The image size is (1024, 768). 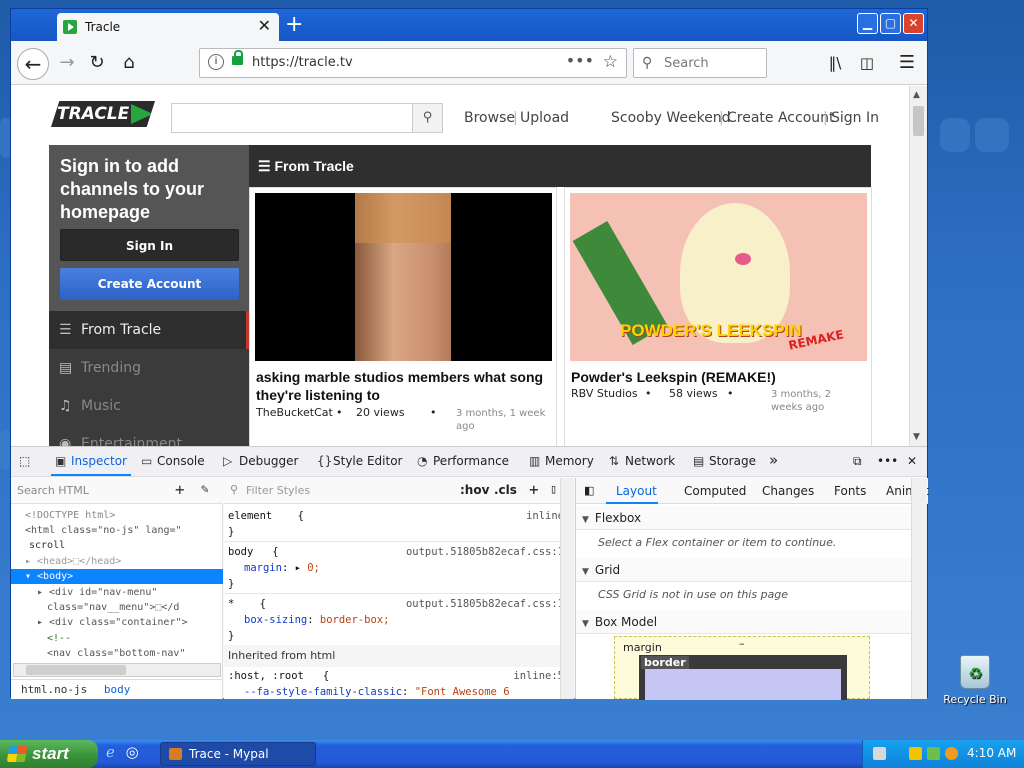 What do you see at coordinates (117, 653) in the screenshot?
I see `markup-line: <nav class="bottom-nav"` at bounding box center [117, 653].